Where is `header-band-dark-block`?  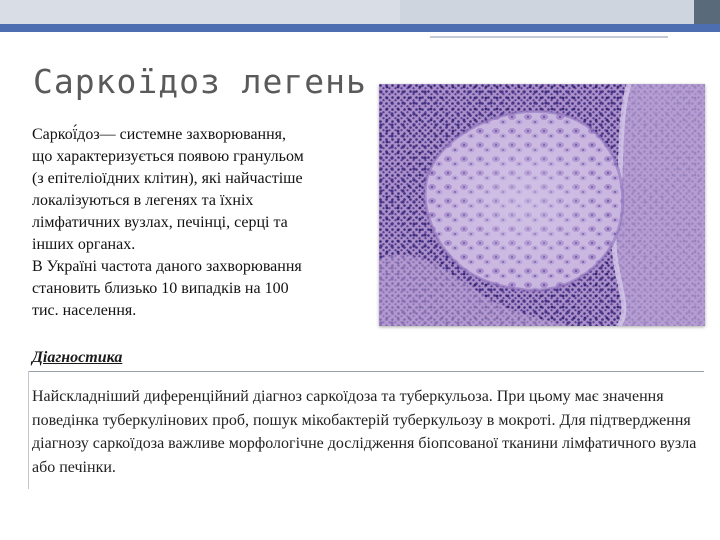 header-band-dark-block is located at coordinates (707, 12).